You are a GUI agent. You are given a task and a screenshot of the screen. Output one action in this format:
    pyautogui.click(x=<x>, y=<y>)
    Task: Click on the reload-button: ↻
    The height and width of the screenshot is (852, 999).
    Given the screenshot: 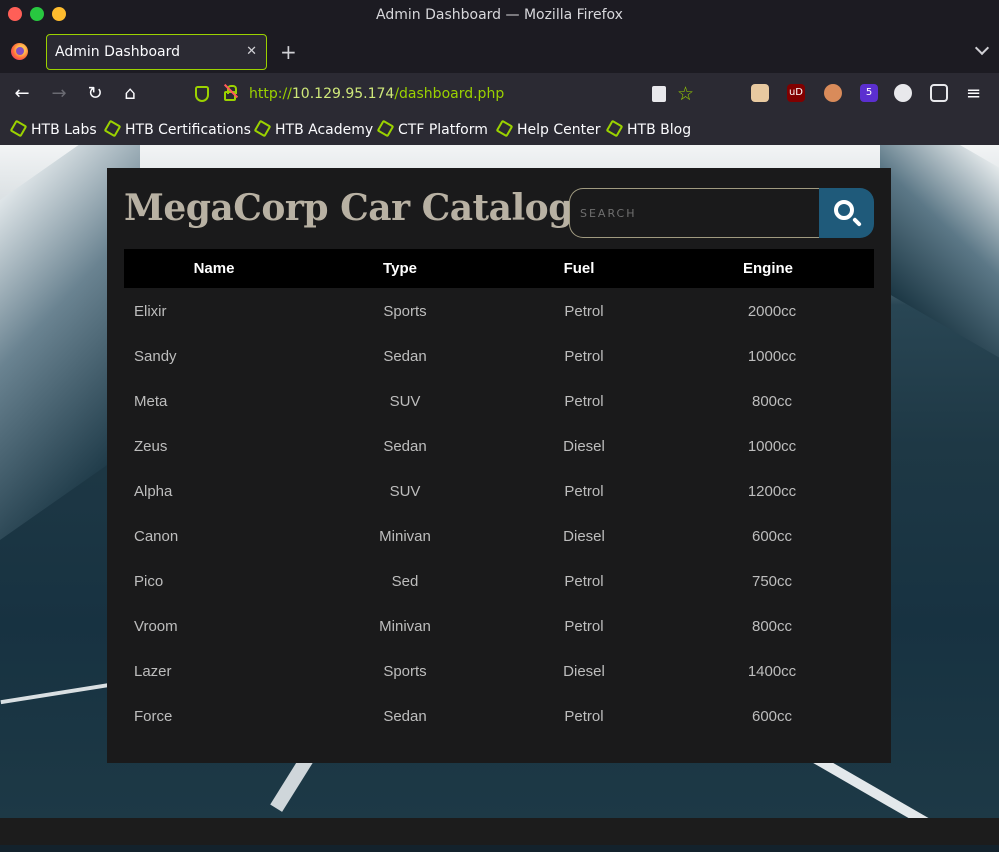 What is the action you would take?
    pyautogui.click(x=95, y=94)
    